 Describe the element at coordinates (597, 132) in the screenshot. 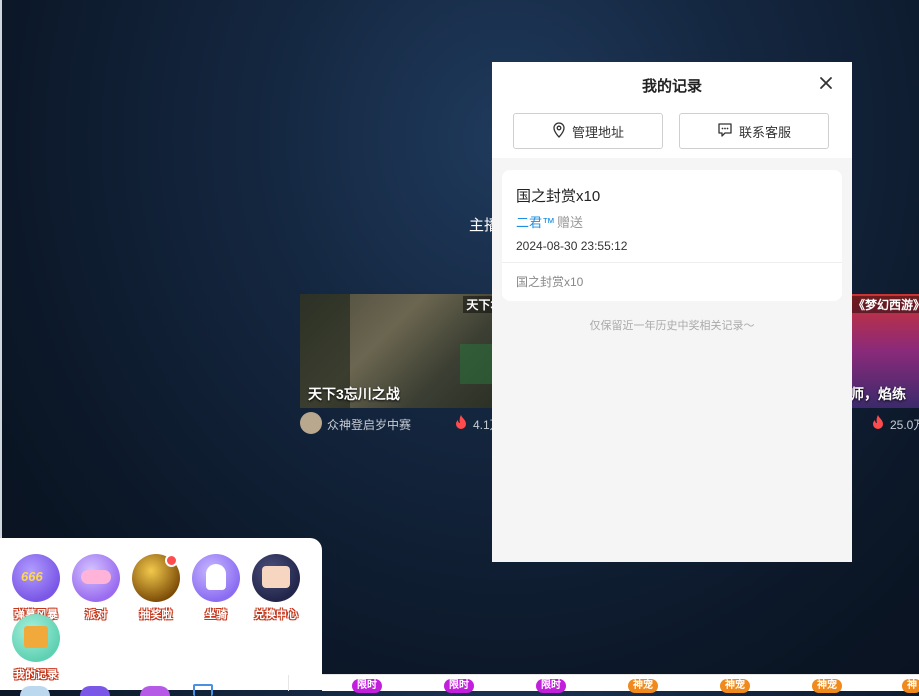

I see `manage-address-label: 管理地址` at that location.